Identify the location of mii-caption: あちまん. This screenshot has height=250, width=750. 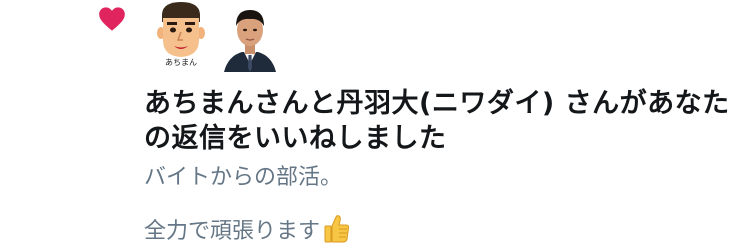
(181, 62).